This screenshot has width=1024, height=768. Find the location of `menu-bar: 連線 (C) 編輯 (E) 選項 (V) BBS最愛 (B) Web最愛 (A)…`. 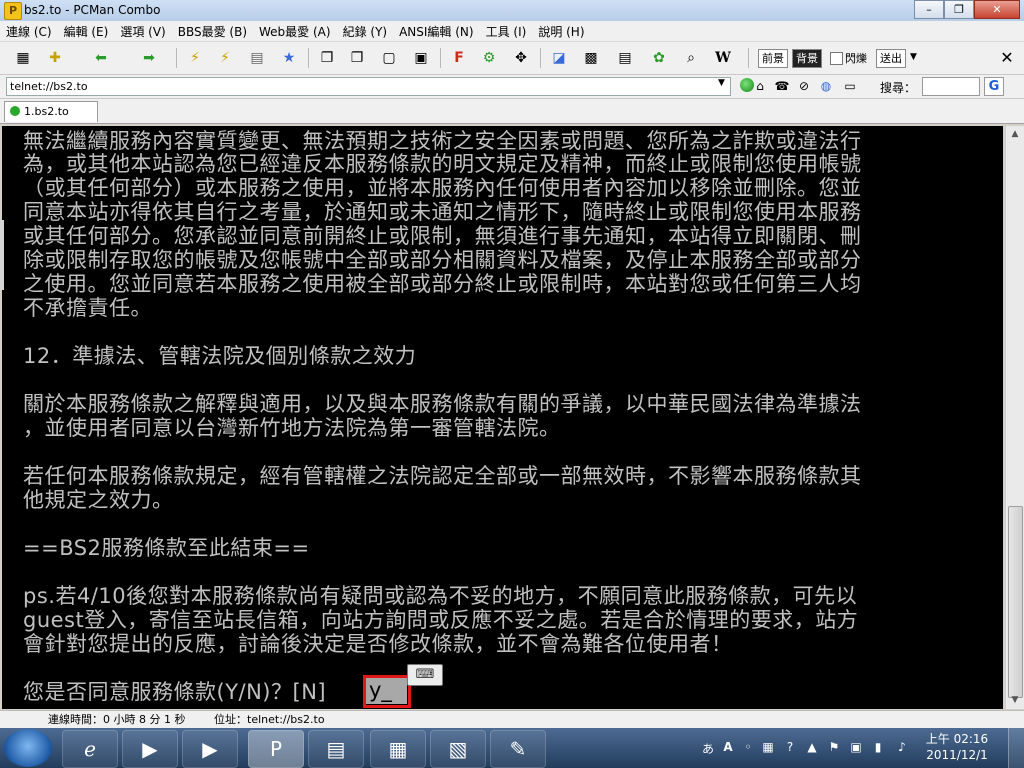

menu-bar: 連線 (C) 編輯 (E) 選項 (V) BBS最愛 (B) Web最愛 (A)… is located at coordinates (512, 31).